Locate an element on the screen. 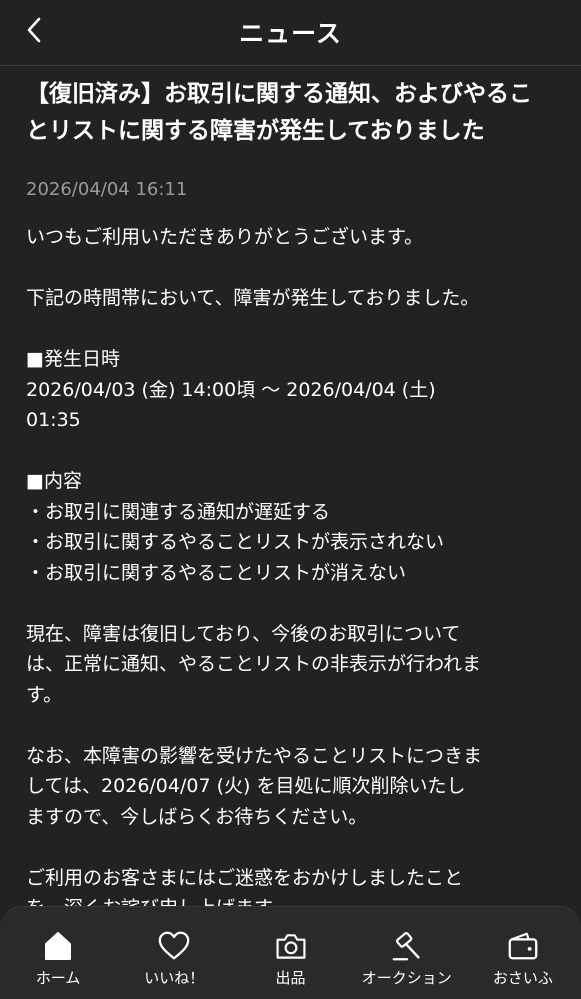  article-title-line: とリストに関する障害が発生しておりました is located at coordinates (255, 131).